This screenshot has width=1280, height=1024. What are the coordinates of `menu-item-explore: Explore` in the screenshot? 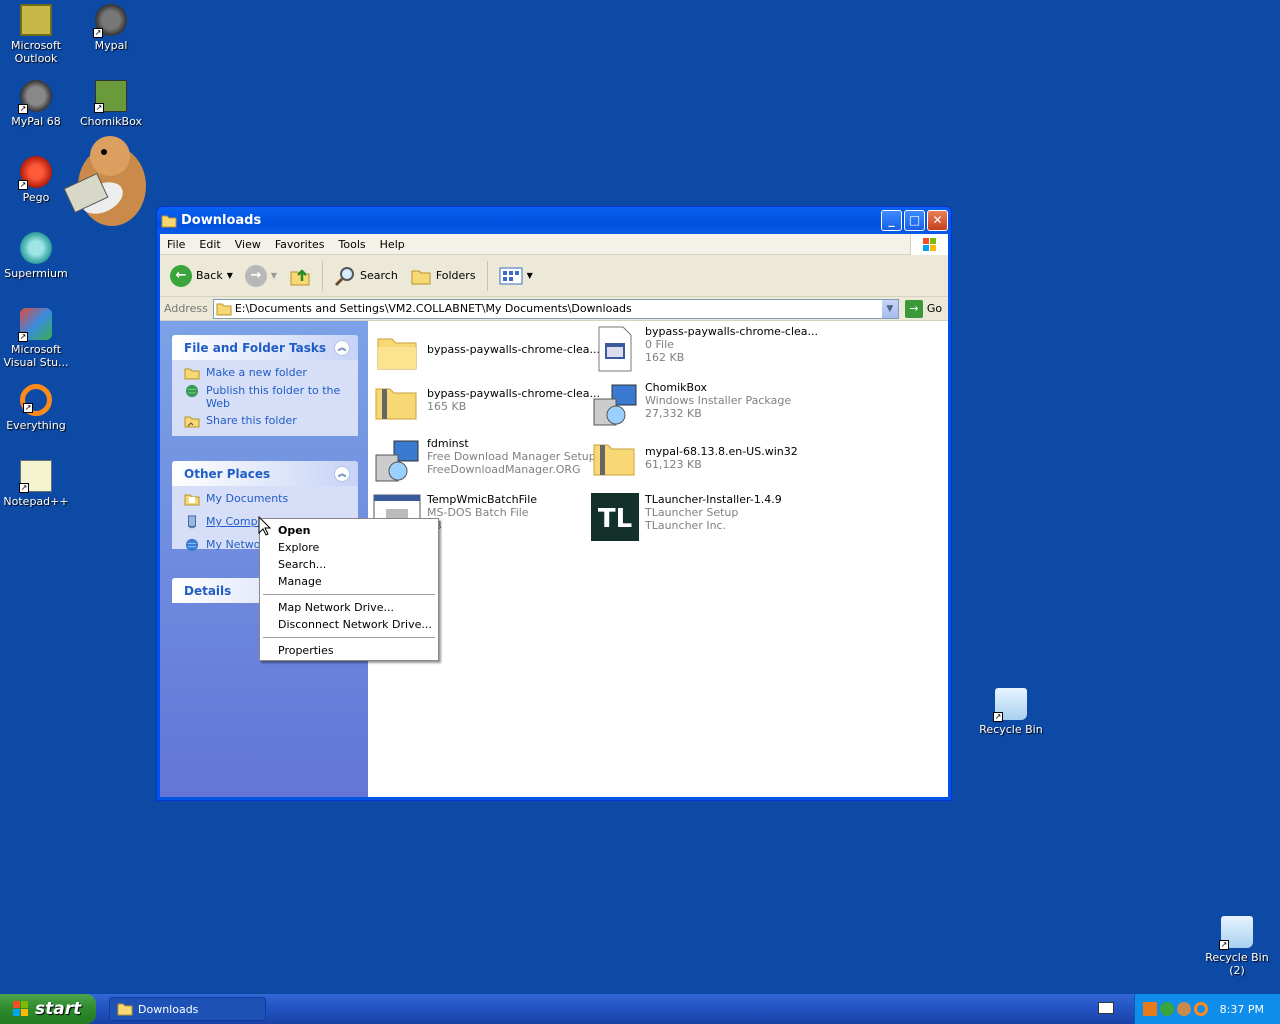 It's located at (349, 547).